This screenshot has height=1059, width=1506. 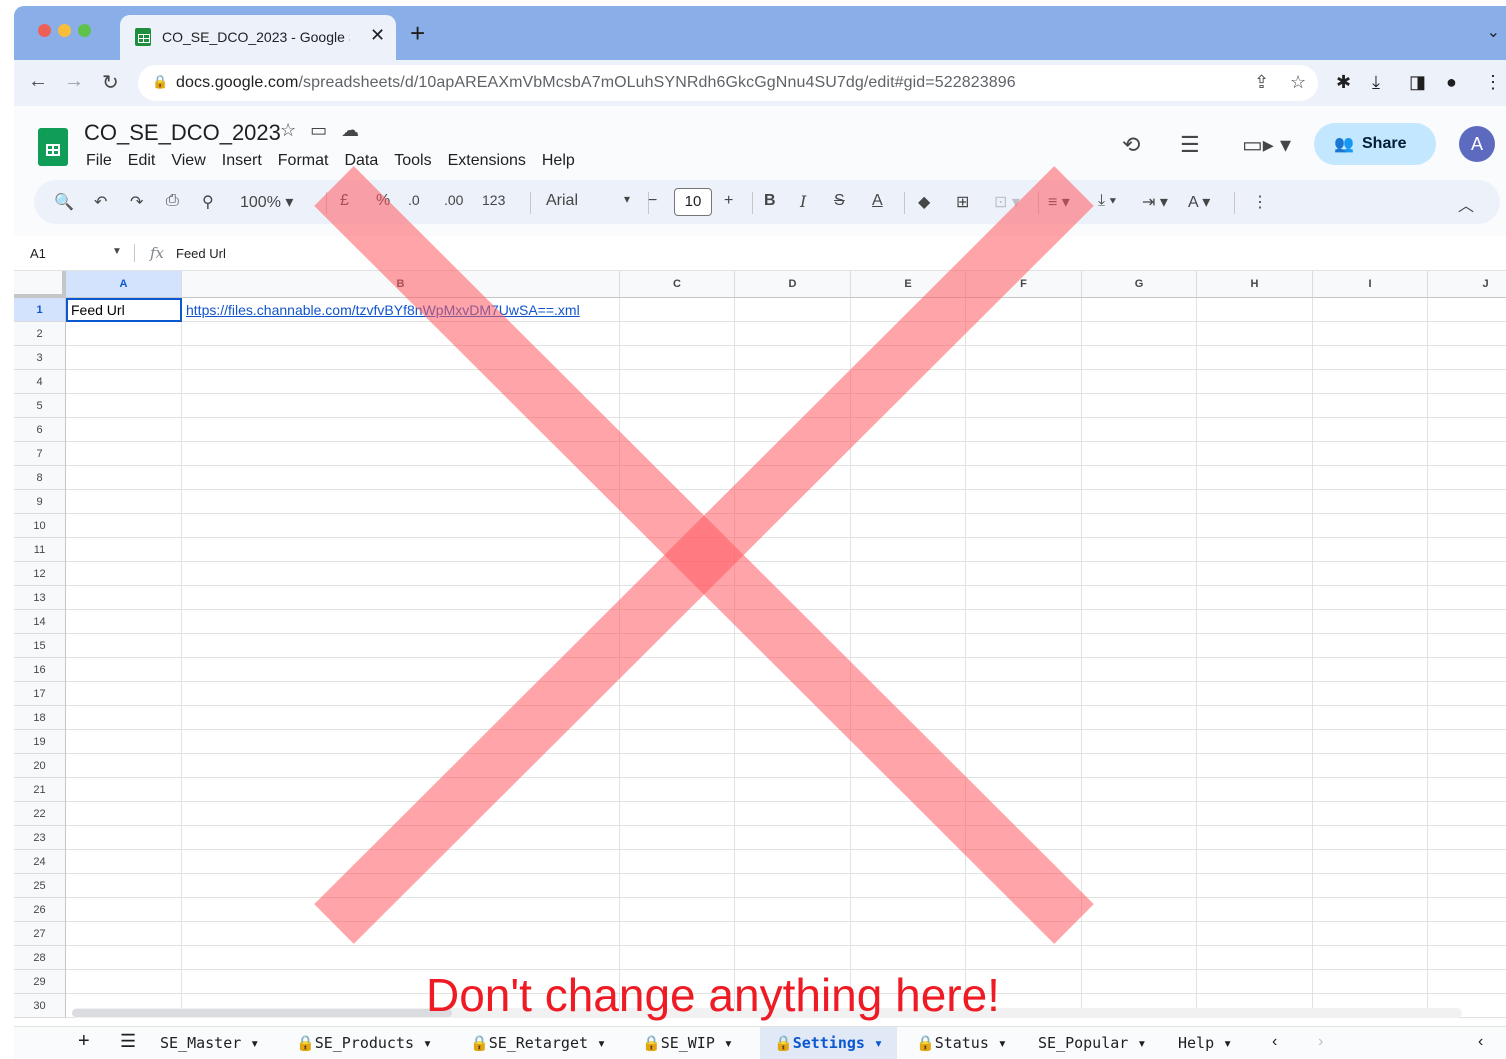 I want to click on add-sheet-button: +, so click(x=84, y=1041).